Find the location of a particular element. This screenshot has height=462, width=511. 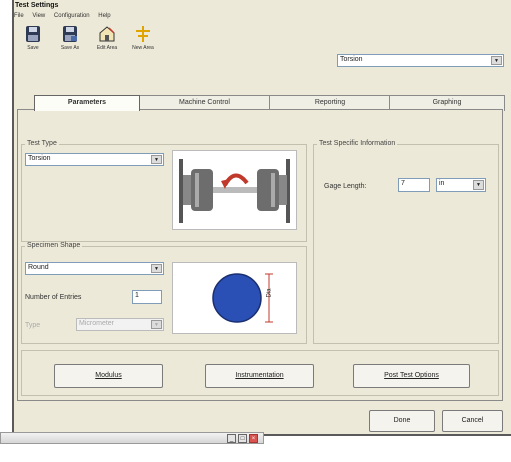

menu-file: File is located at coordinates (19, 16).